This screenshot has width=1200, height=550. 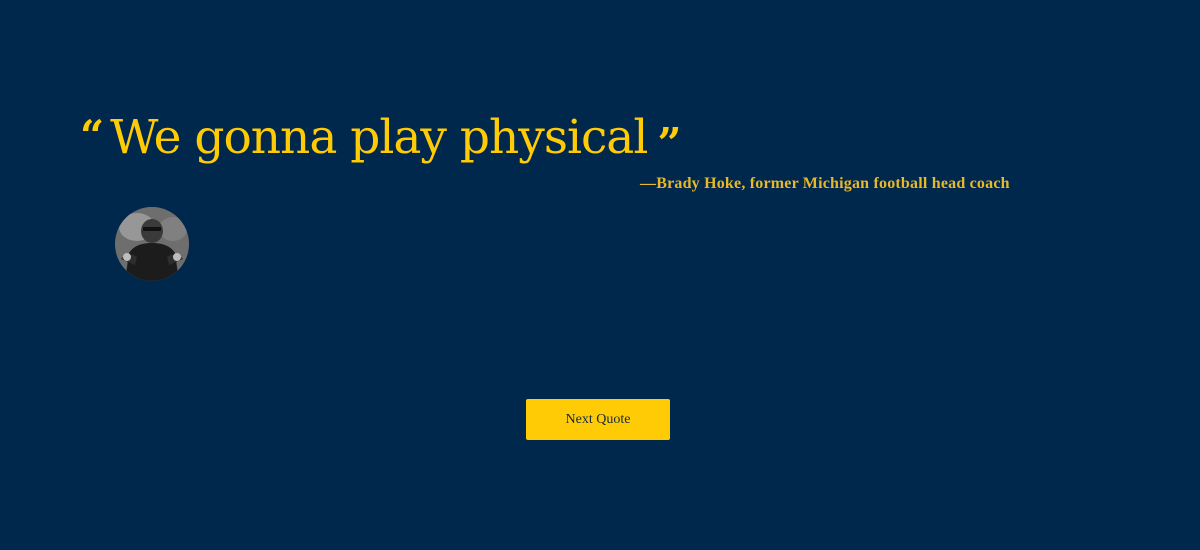 What do you see at coordinates (92, 135) in the screenshot?
I see `open-quote-icon: “` at bounding box center [92, 135].